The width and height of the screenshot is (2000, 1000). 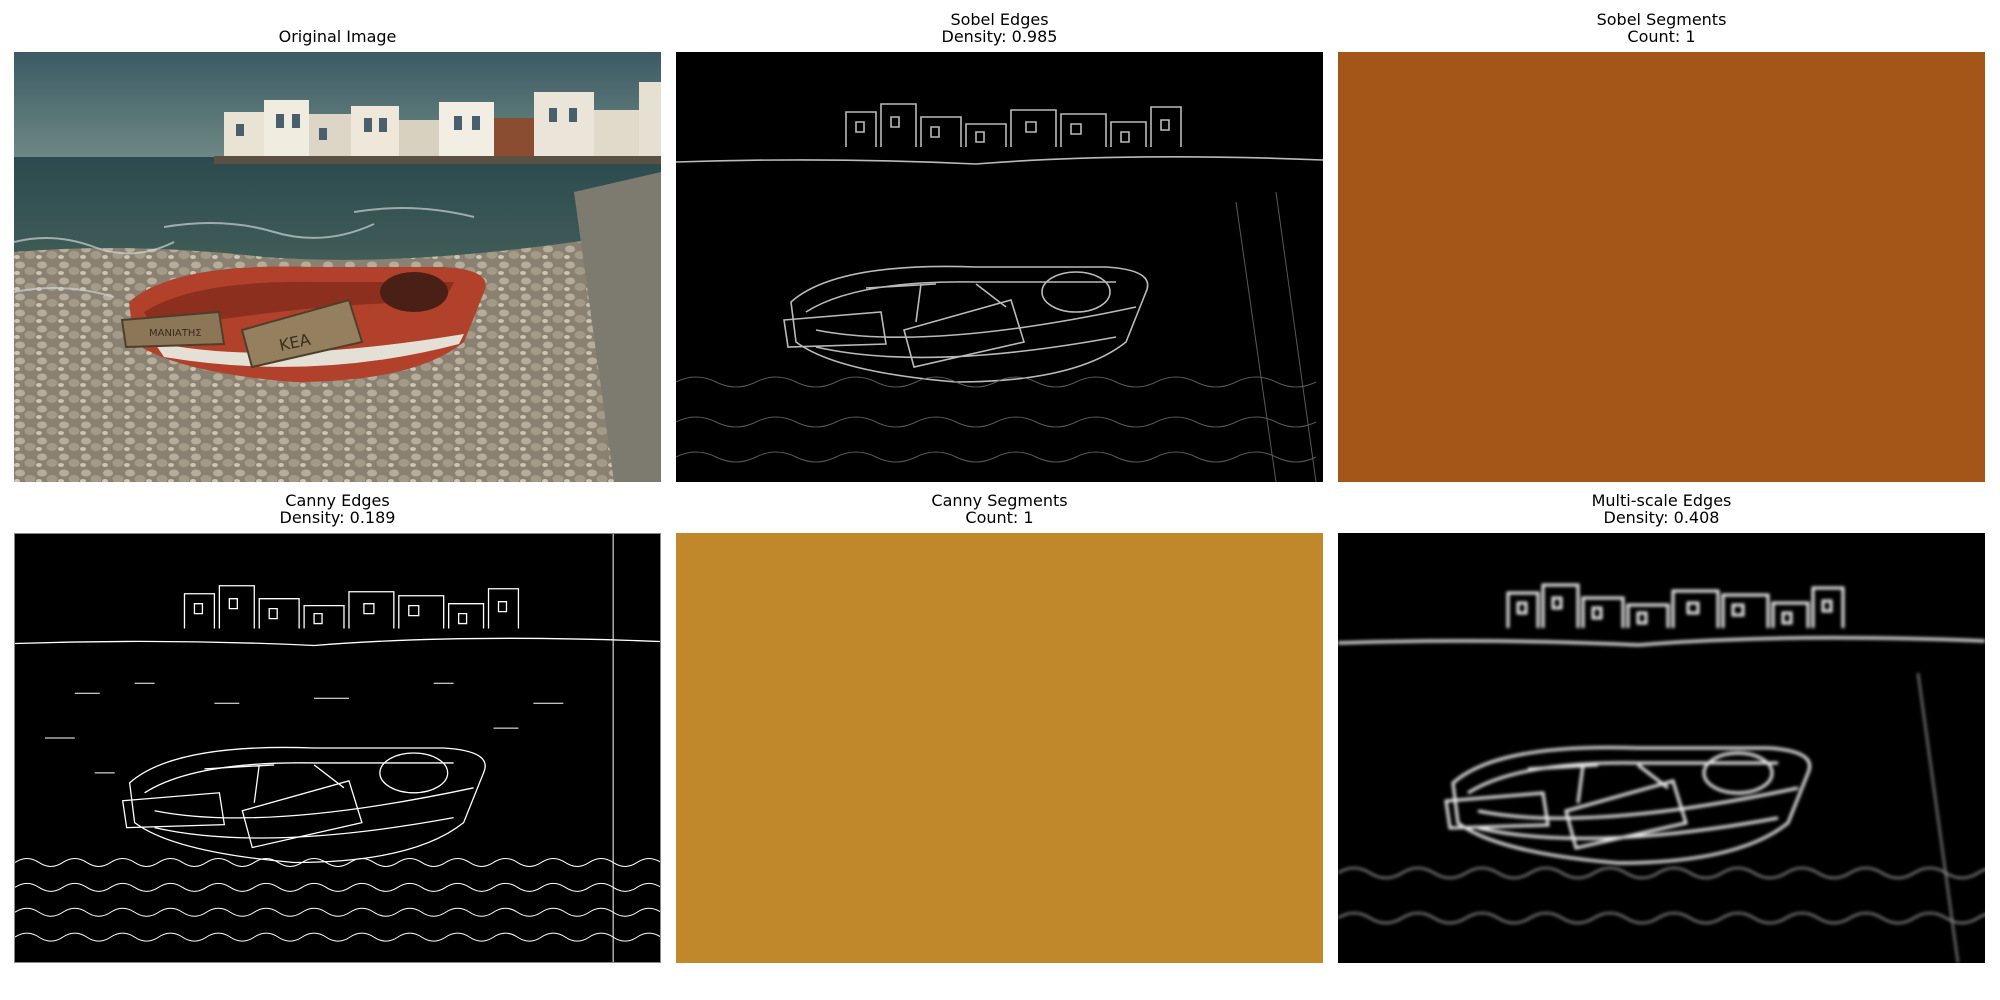 I want to click on panel-title: Sobel Edges Density: 0.985, so click(x=999, y=28).